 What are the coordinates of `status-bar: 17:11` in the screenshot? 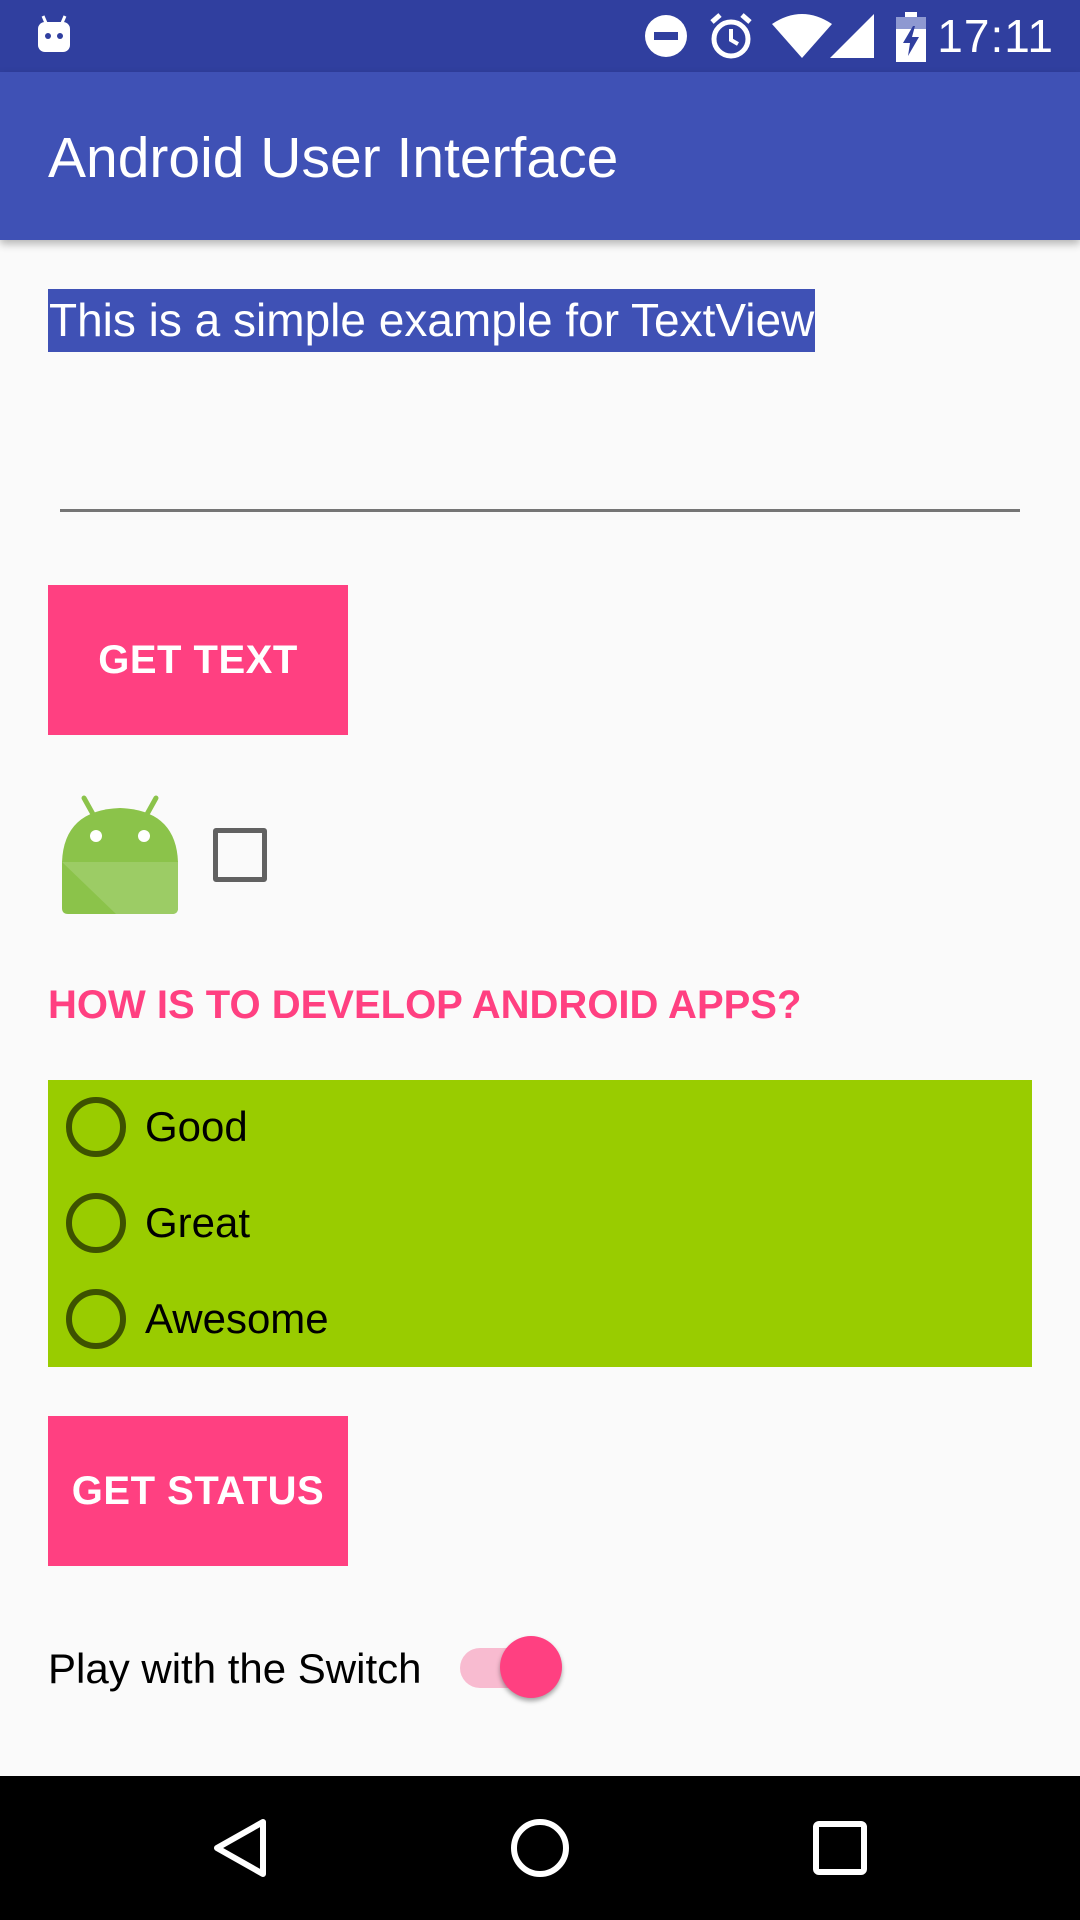 It's located at (540, 36).